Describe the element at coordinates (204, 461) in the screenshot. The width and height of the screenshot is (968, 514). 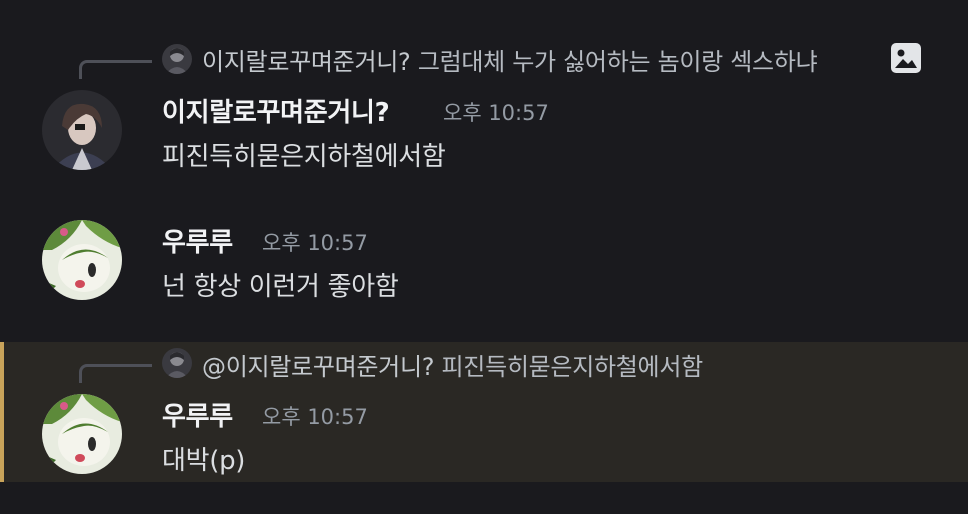
I see `message-content: 대박(p)` at that location.